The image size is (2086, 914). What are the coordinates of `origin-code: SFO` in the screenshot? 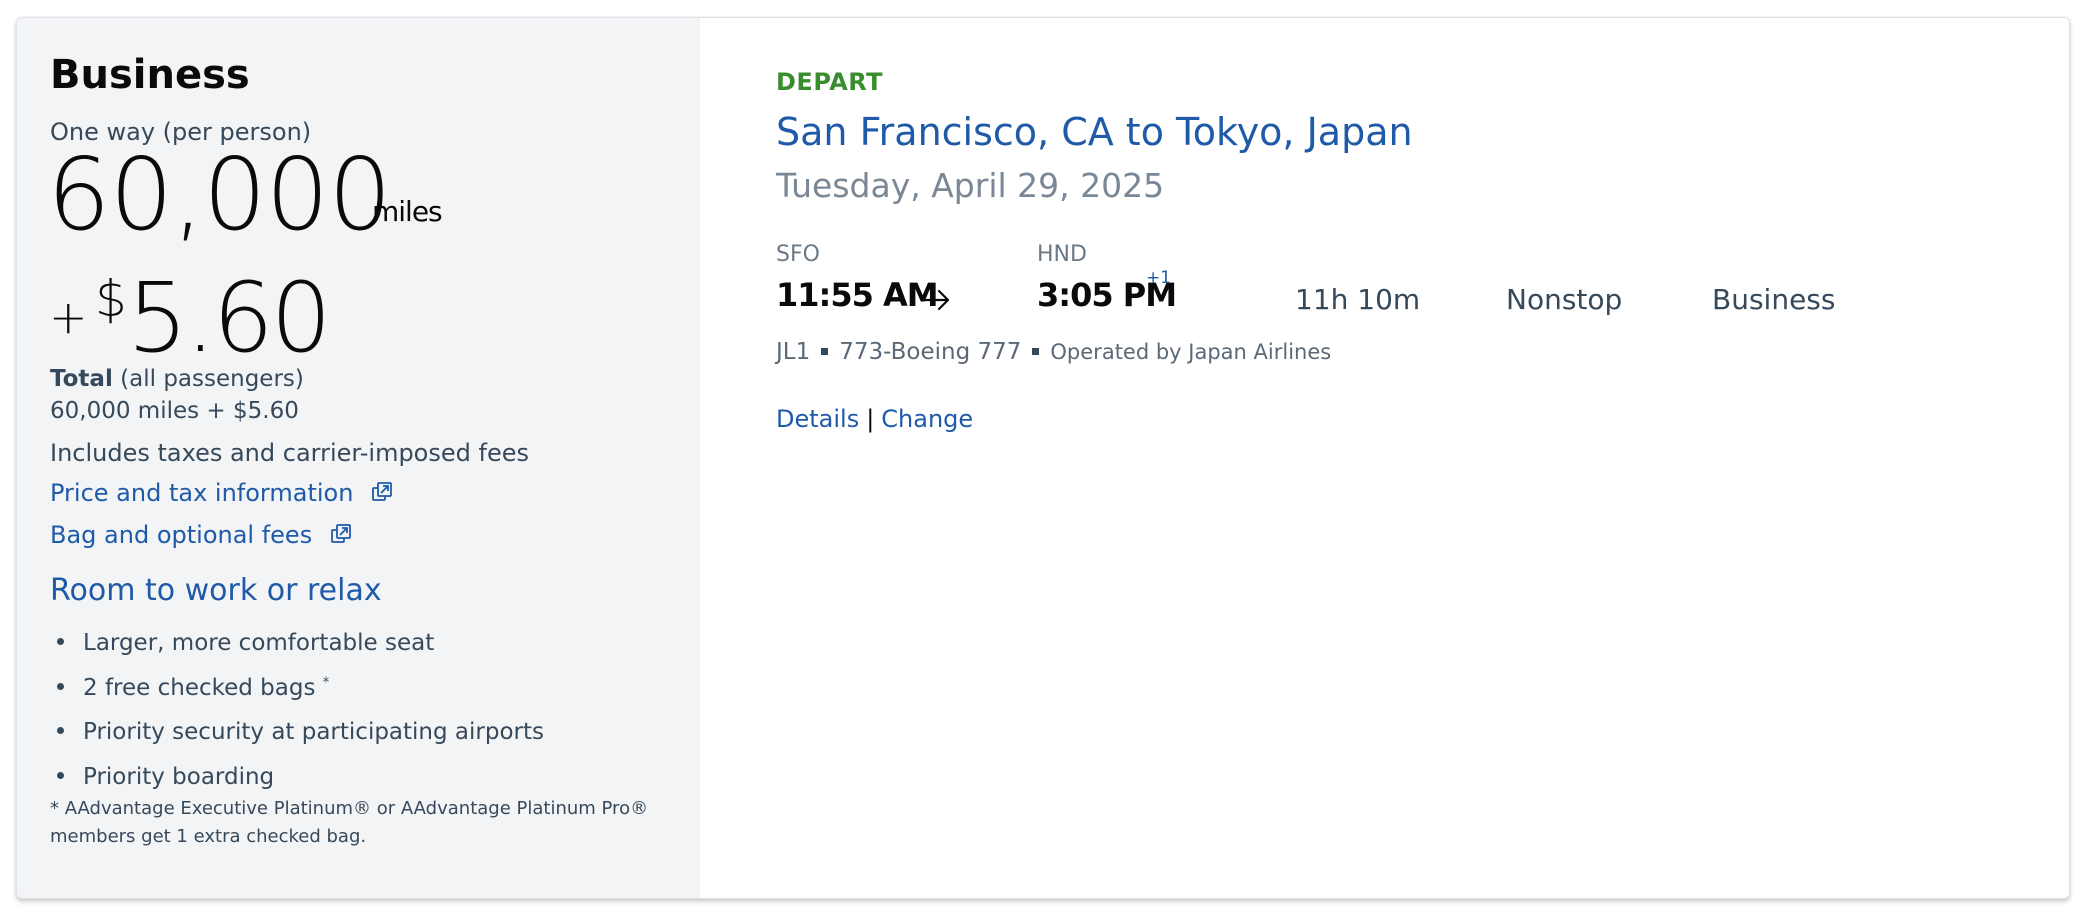 It's located at (798, 254).